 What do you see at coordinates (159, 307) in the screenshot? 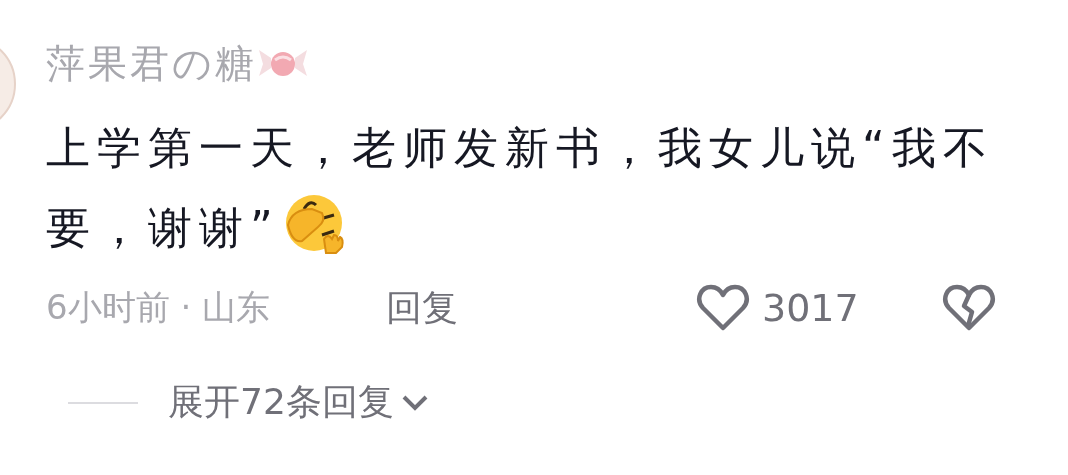
I see `time-location: 6小时前 · 山东` at bounding box center [159, 307].